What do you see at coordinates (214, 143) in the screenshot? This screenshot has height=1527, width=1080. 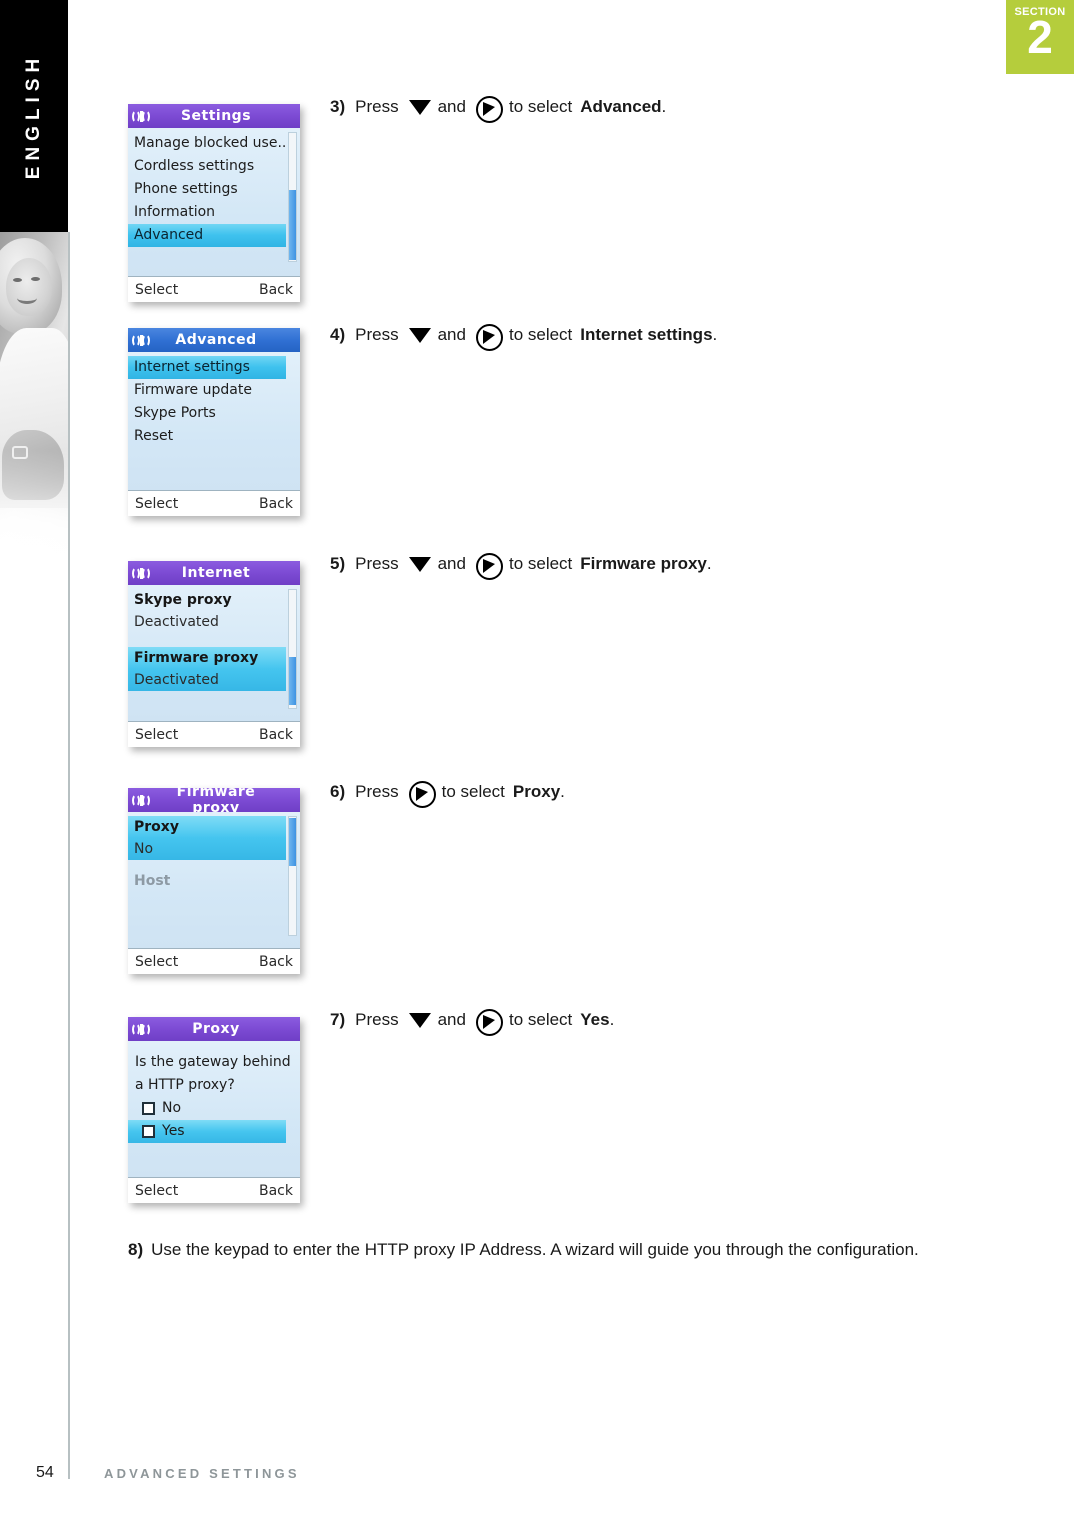 I see `menu-item-manage-blocked-users: Manage blocked use..` at bounding box center [214, 143].